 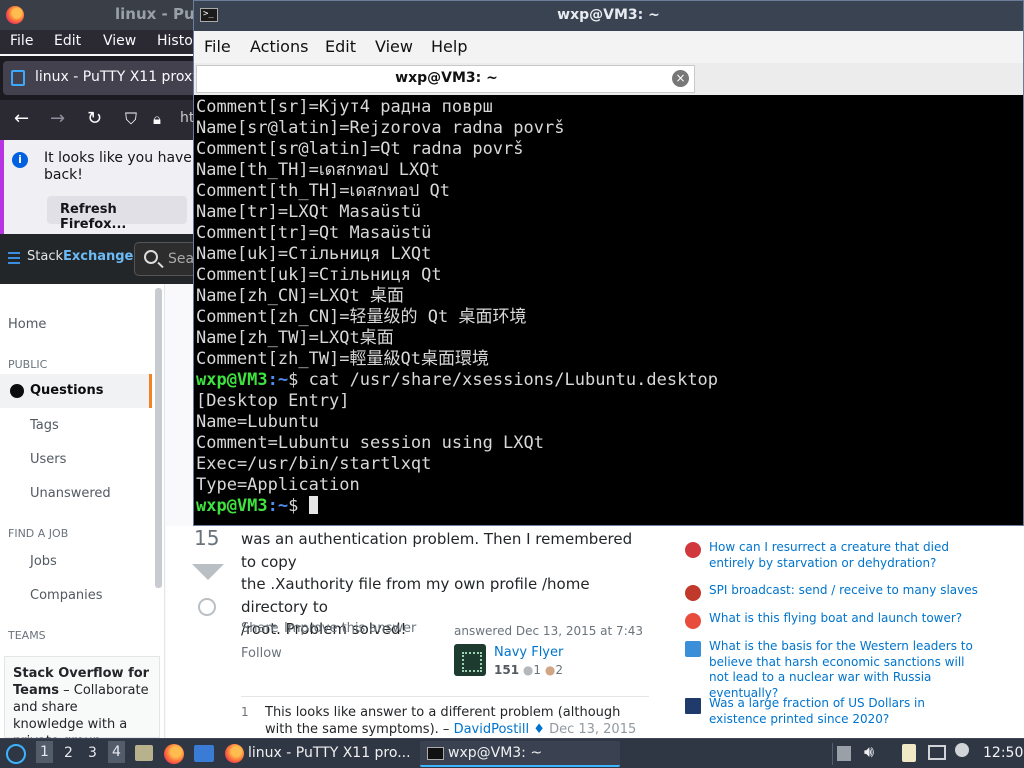 I want to click on sidebar-item-questions: Questions, so click(x=76, y=391).